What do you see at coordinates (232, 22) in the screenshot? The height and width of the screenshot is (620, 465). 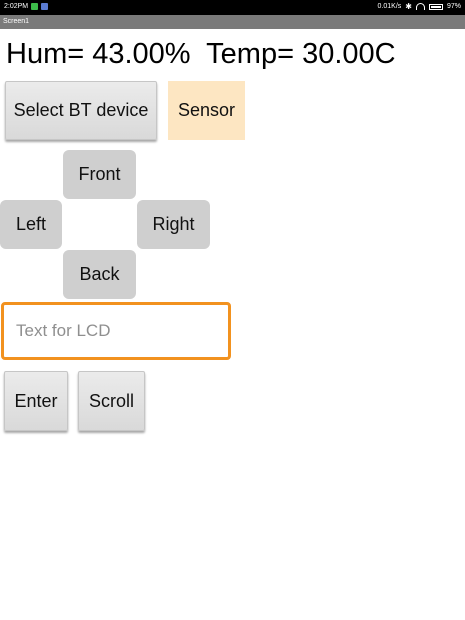 I see `title-bar: Screen1` at bounding box center [232, 22].